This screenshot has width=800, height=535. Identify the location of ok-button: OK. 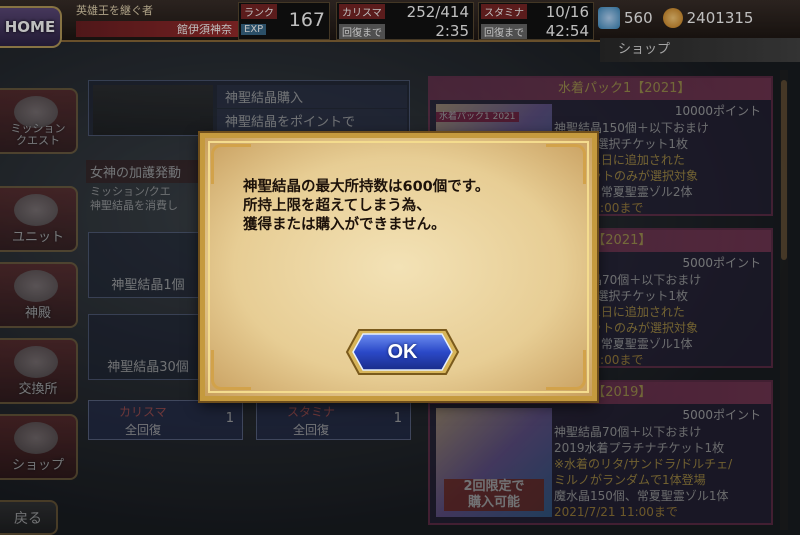
(402, 352).